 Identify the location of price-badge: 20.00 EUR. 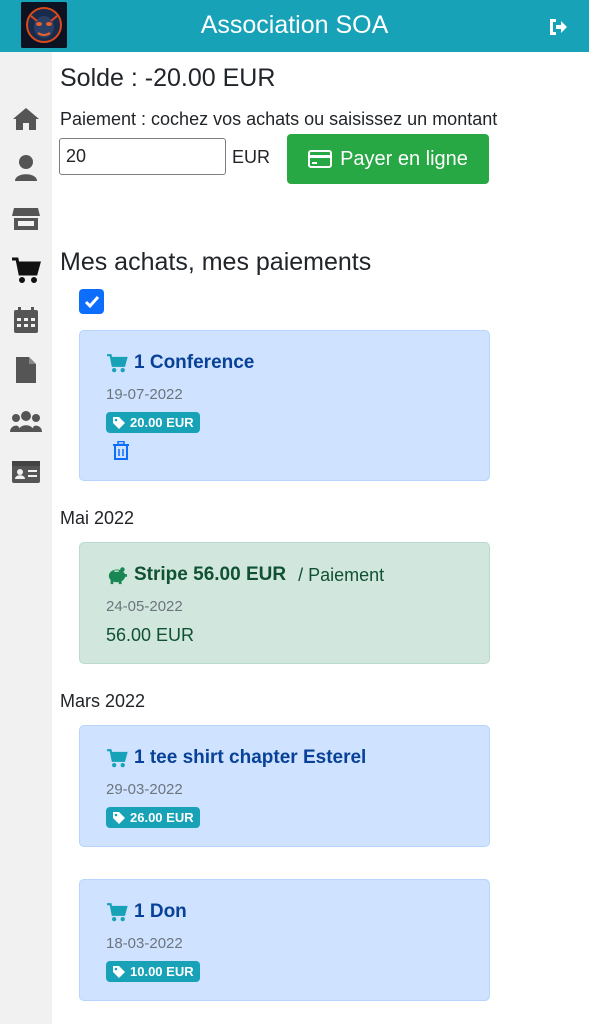
(153, 422).